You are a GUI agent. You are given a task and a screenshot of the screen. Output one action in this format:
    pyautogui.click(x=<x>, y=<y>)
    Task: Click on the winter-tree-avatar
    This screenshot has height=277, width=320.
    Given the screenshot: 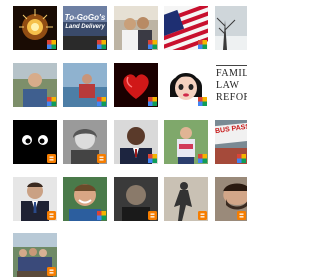 What is the action you would take?
    pyautogui.click(x=231, y=28)
    